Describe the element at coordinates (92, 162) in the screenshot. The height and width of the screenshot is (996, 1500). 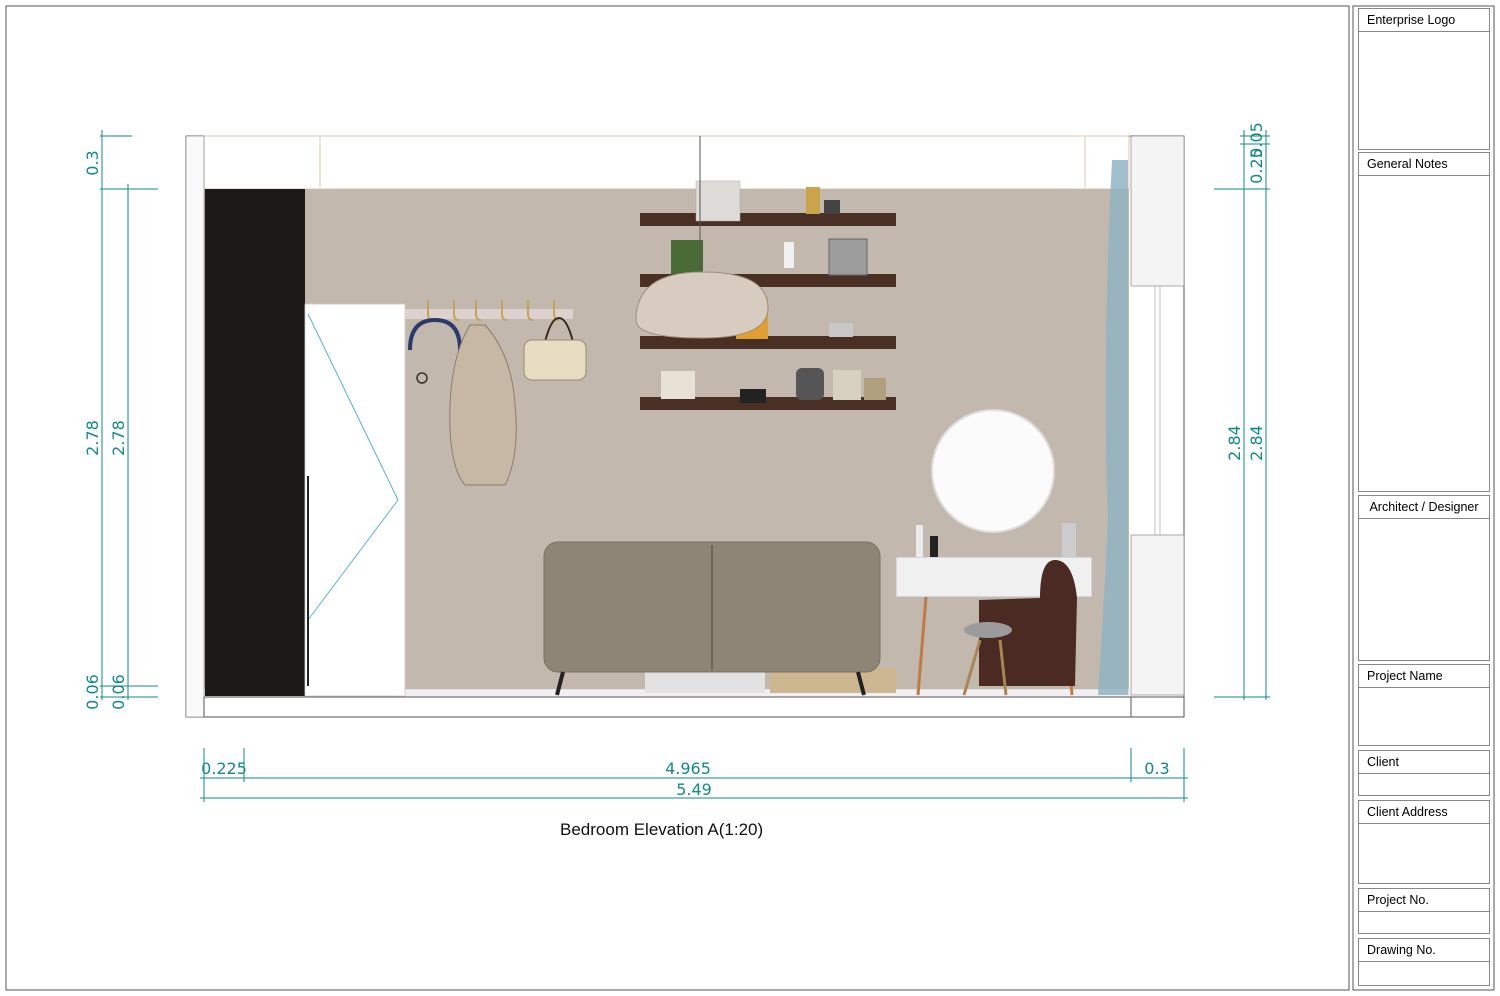
I see `dim-left-ceiling: 0.3` at that location.